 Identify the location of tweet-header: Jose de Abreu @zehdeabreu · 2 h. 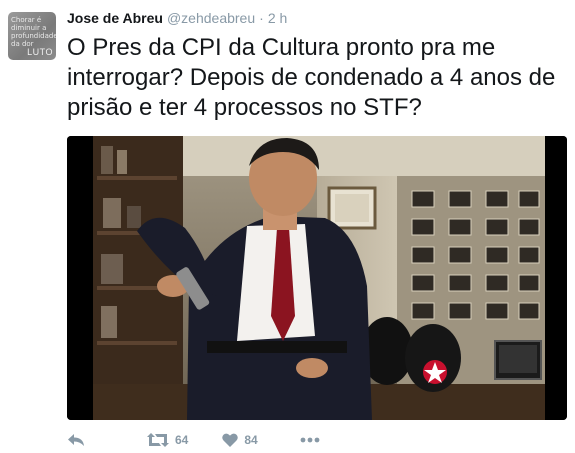
(177, 18).